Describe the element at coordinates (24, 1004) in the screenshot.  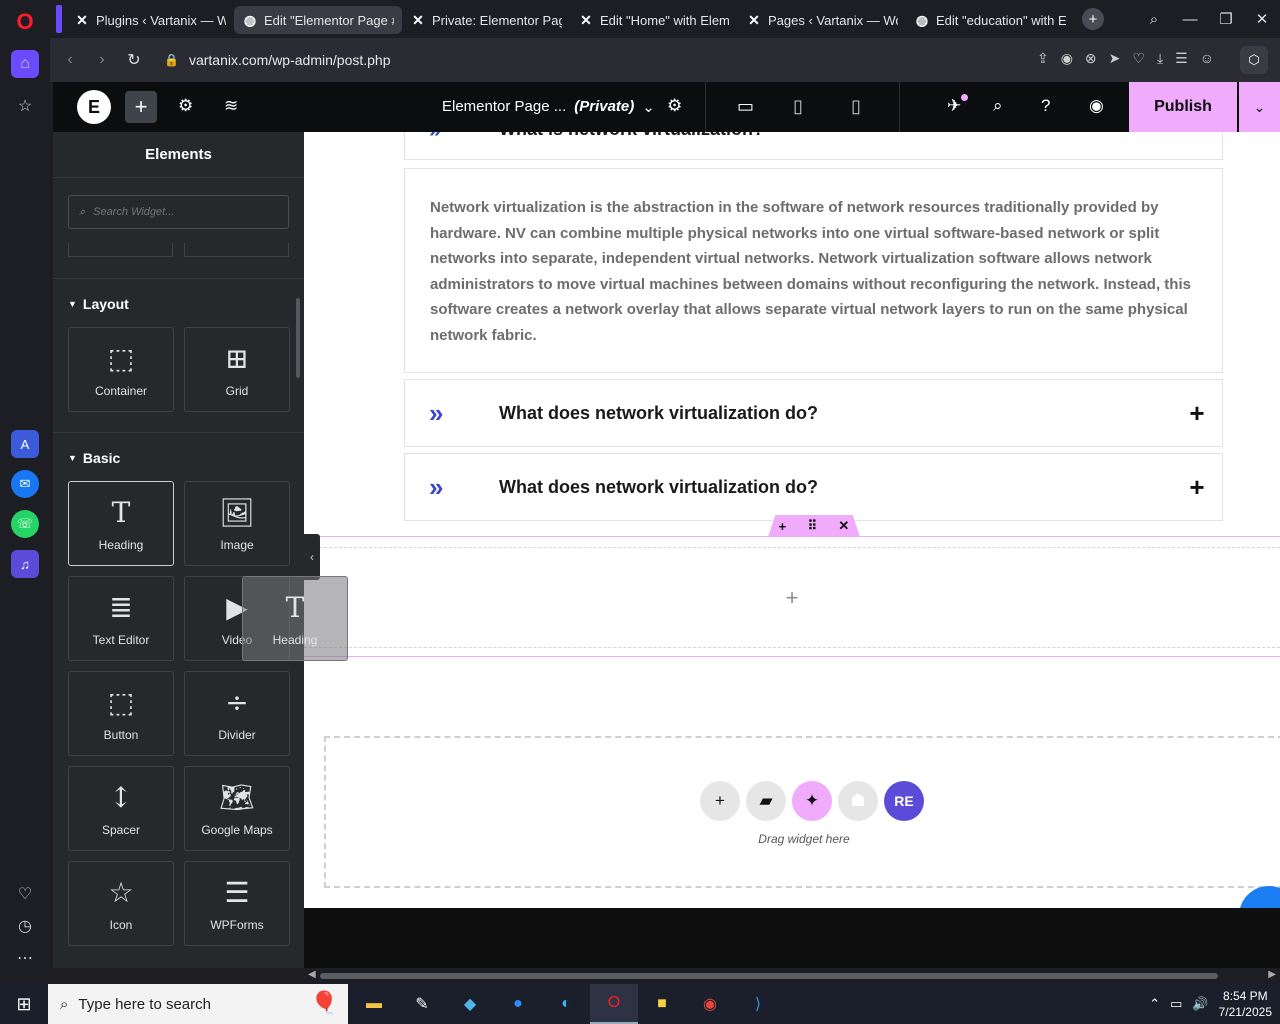
I see `windows-start-icon: ⊞` at that location.